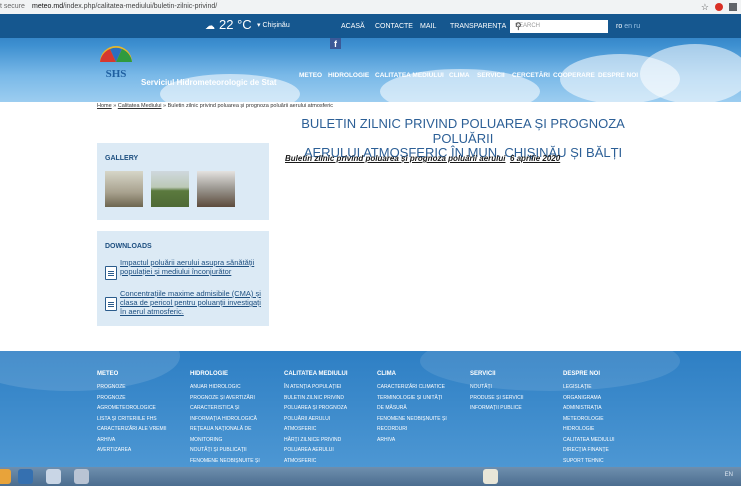 This screenshot has width=741, height=486. Describe the element at coordinates (316, 408) in the screenshot. I see `footer-link: POLUAREA ȘI PROGNOZA` at that location.